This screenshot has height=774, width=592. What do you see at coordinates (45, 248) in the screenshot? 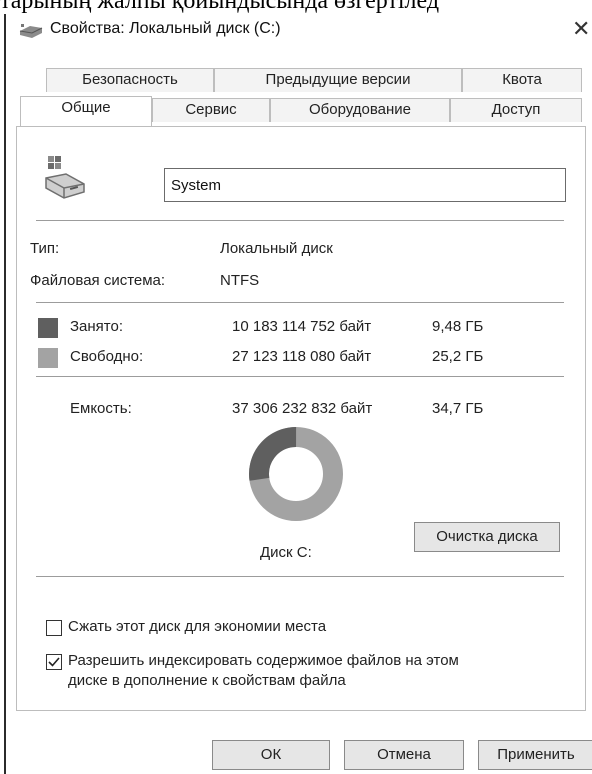
I see `type-label: Тип:` at bounding box center [45, 248].